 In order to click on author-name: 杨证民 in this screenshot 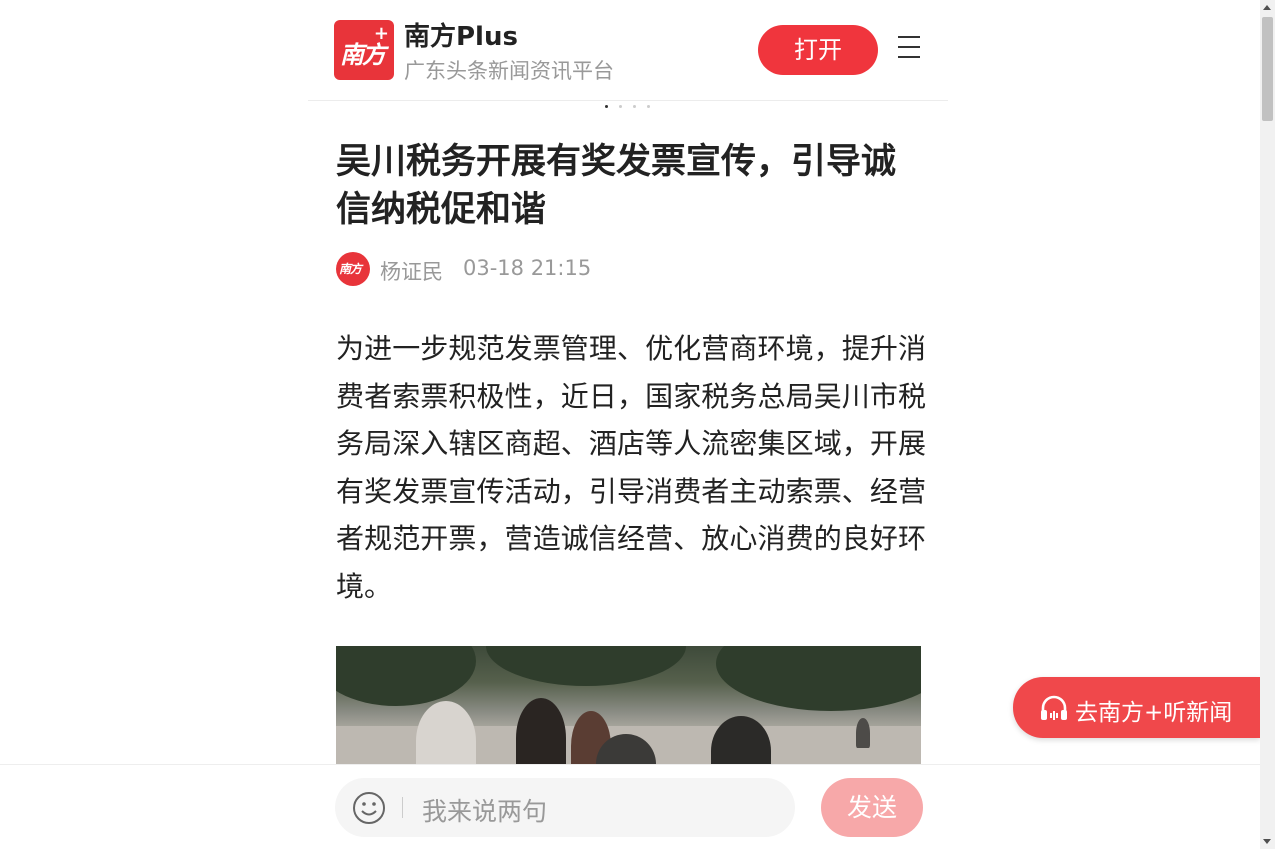, I will do `click(411, 271)`.